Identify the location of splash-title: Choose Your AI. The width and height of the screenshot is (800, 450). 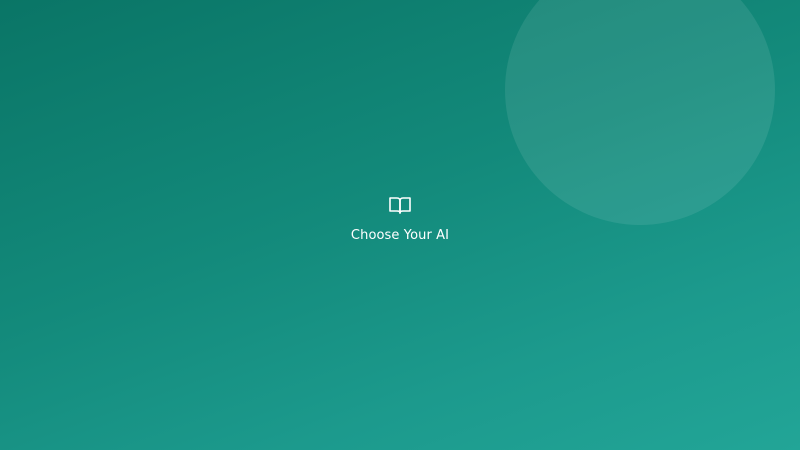
(400, 235).